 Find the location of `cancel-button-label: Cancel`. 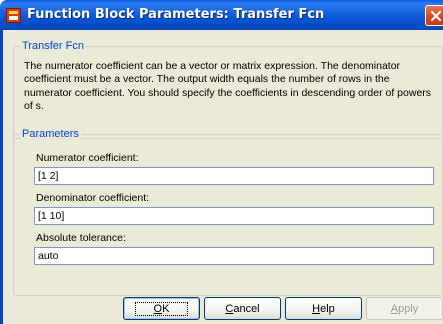

cancel-button-label: Cancel is located at coordinates (242, 308).